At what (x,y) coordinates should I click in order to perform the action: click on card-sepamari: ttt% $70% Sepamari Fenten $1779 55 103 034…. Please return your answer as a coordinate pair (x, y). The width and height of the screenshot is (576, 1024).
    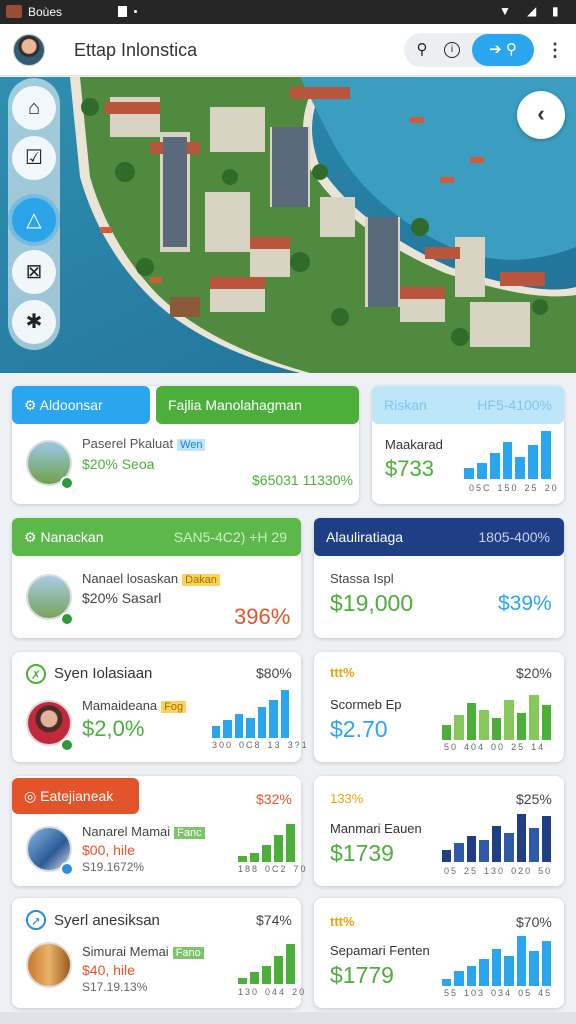
    Looking at the image, I should click on (439, 953).